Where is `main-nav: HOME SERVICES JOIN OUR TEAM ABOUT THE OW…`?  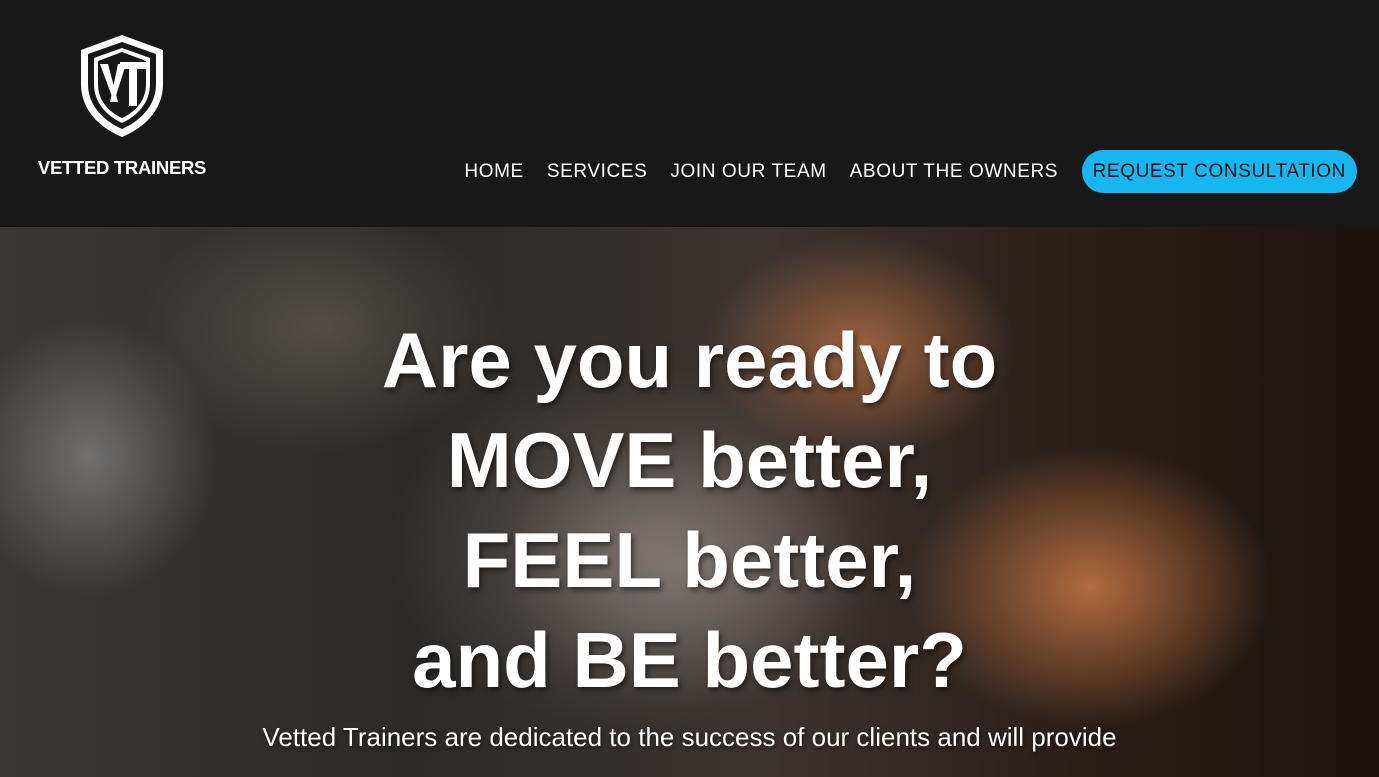 main-nav: HOME SERVICES JOIN OUR TEAM ABOUT THE OW… is located at coordinates (905, 171).